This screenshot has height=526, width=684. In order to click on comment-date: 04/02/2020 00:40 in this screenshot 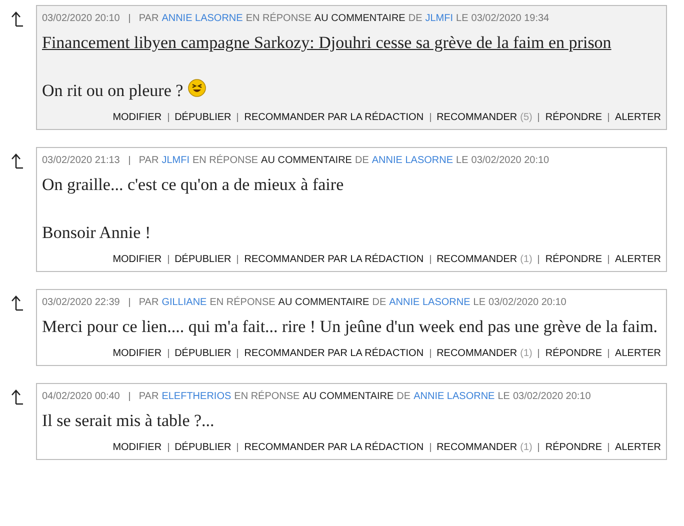, I will do `click(81, 397)`.